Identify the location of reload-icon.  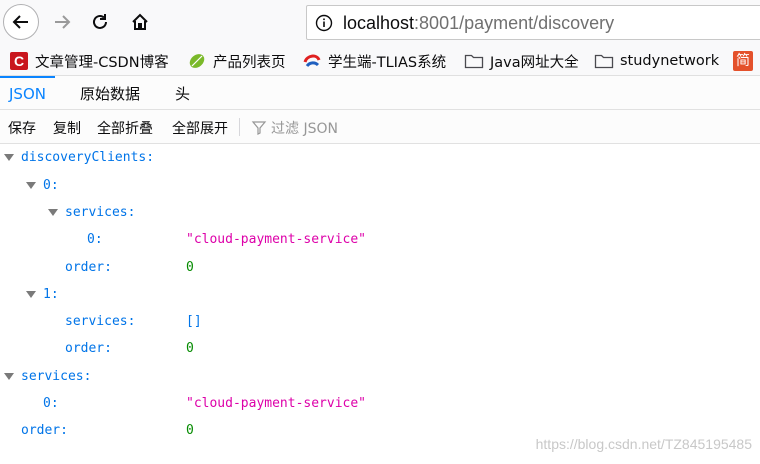
(100, 21).